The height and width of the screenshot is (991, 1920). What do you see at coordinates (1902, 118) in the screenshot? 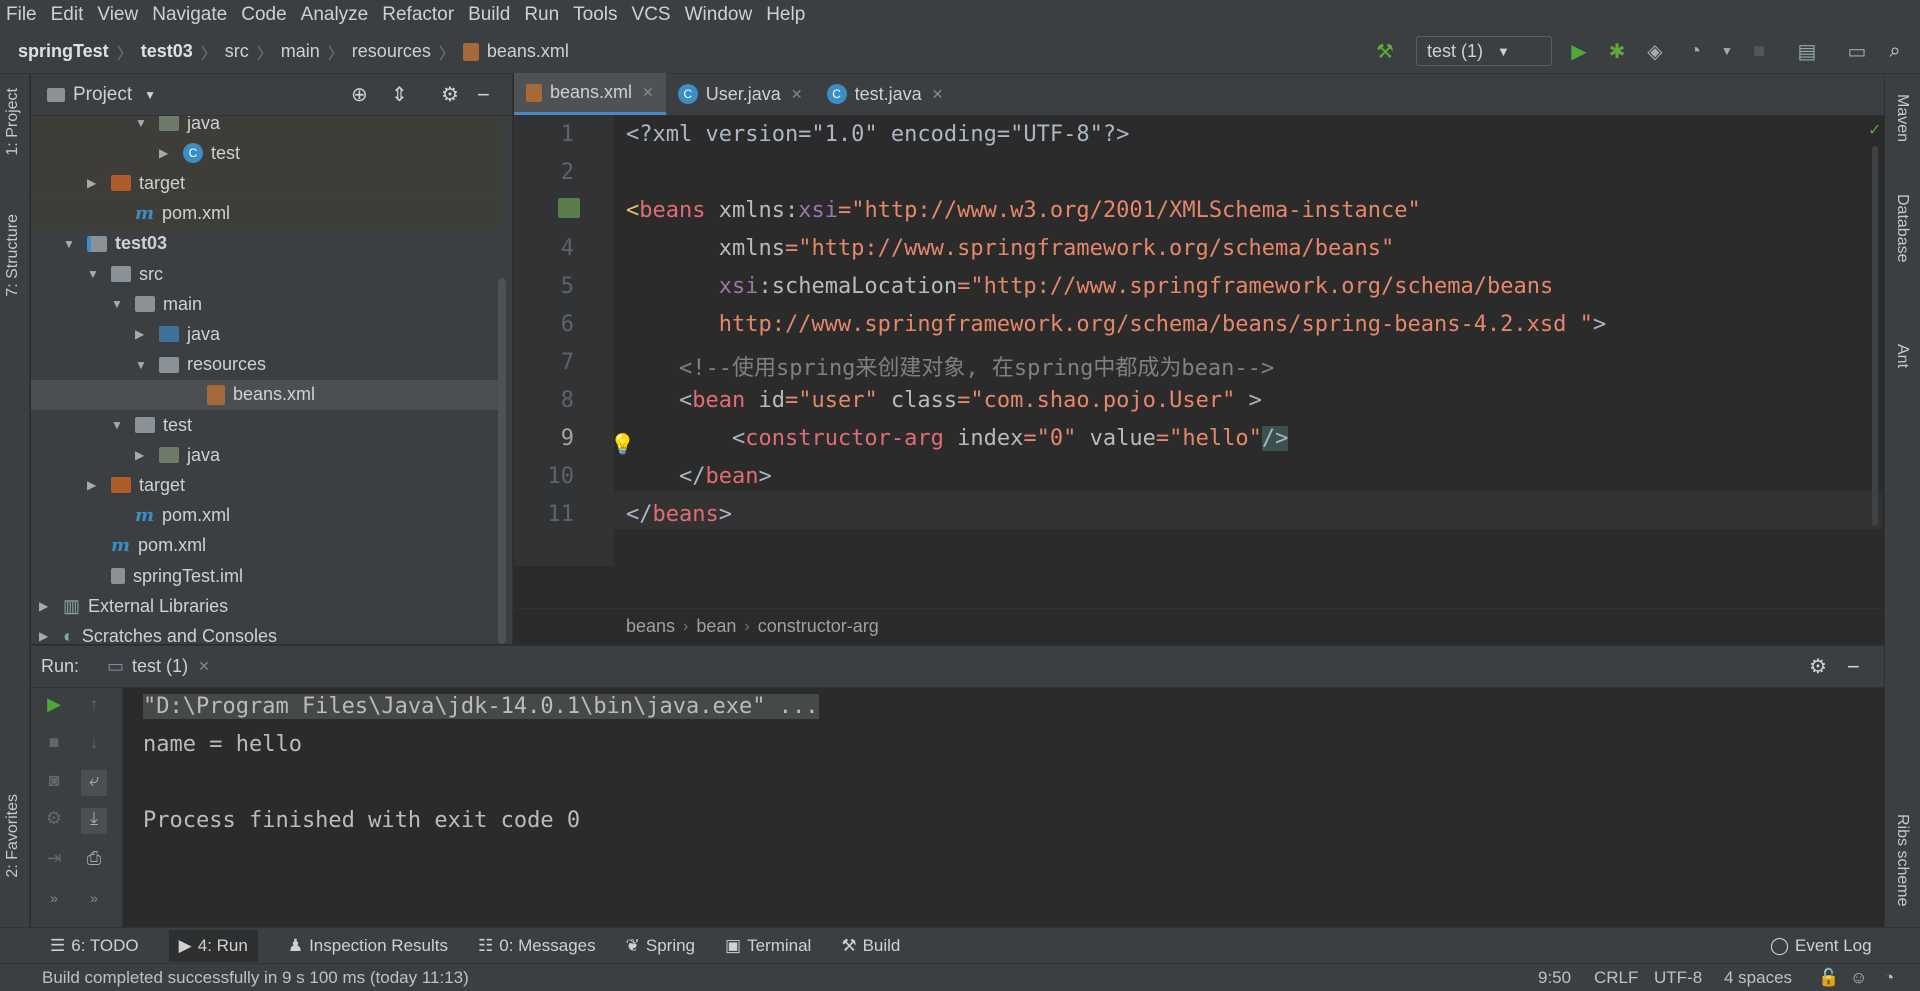
I see `tool-tab-maven: Maven` at bounding box center [1902, 118].